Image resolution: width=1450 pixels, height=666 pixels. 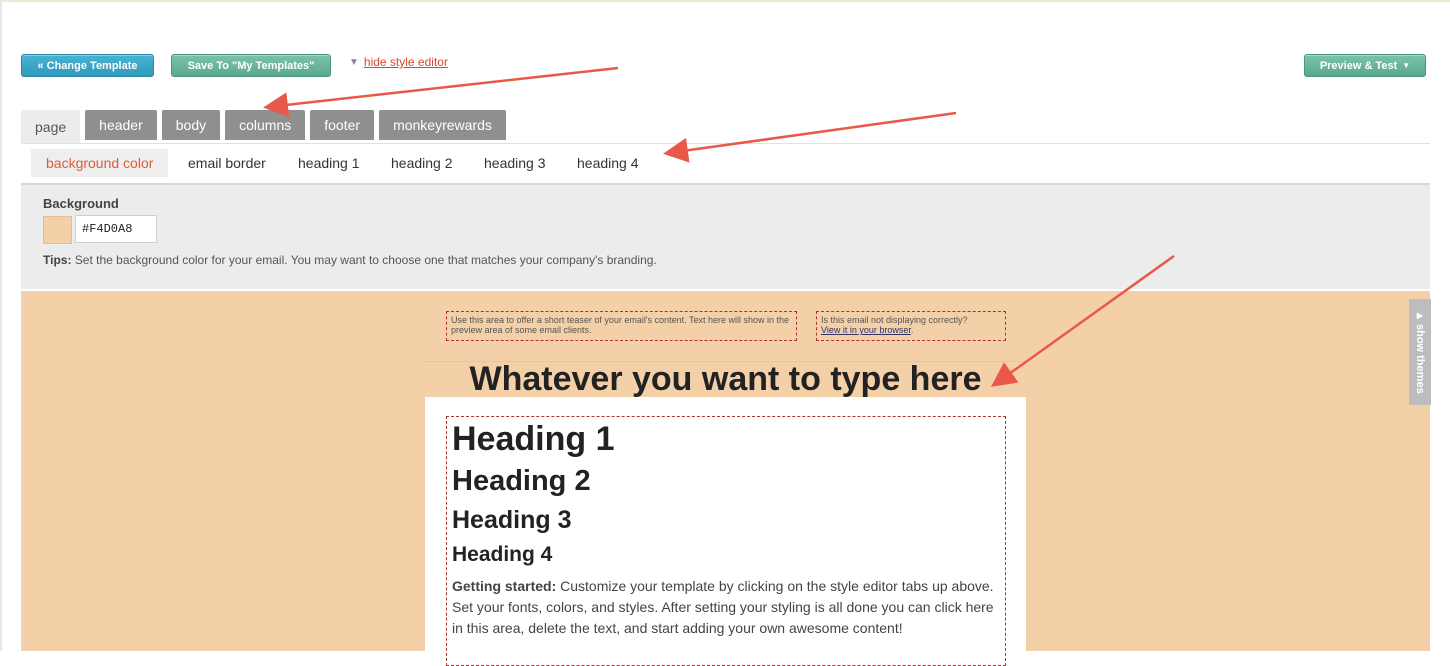 What do you see at coordinates (725, 1) in the screenshot?
I see `top-strip` at bounding box center [725, 1].